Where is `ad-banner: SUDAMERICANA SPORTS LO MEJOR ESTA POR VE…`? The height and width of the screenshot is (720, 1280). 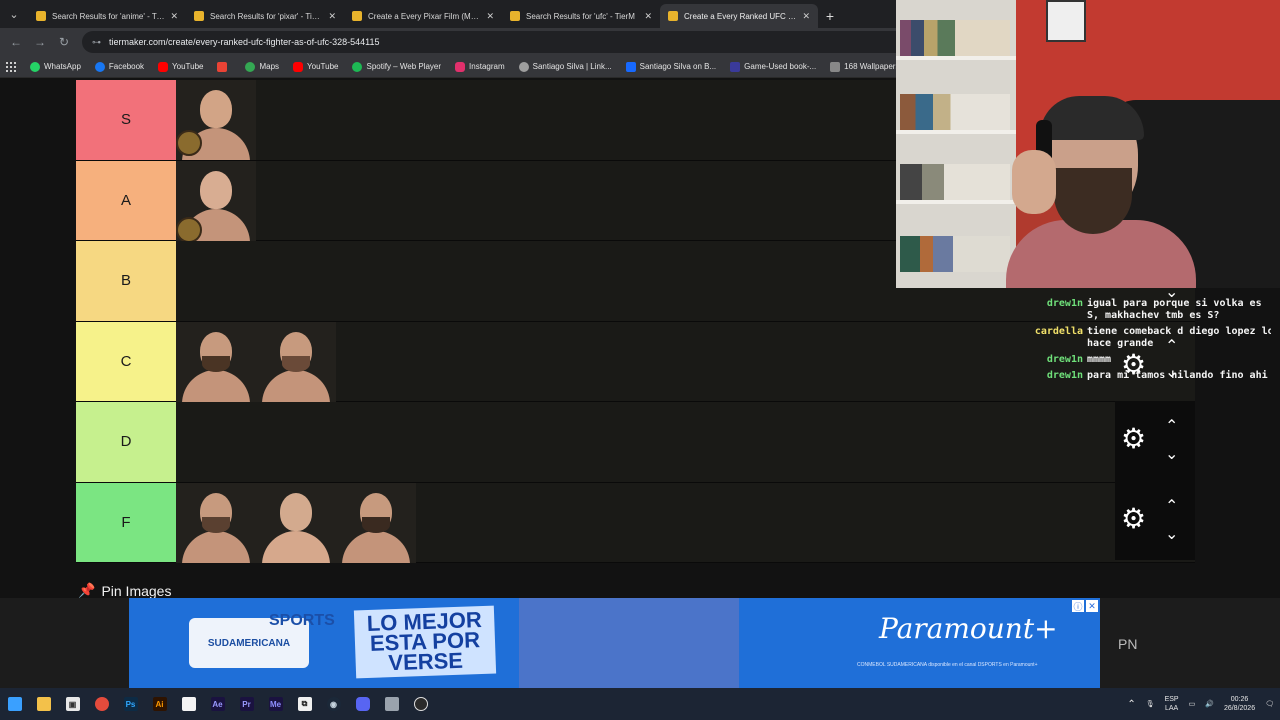 ad-banner: SUDAMERICANA SPORTS LO MEJOR ESTA POR VE… is located at coordinates (614, 643).